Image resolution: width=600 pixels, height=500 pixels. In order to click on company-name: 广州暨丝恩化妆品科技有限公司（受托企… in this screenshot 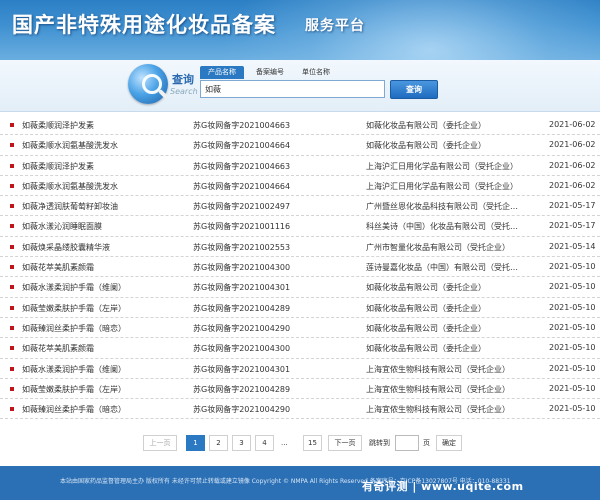, I will do `click(442, 207)`.